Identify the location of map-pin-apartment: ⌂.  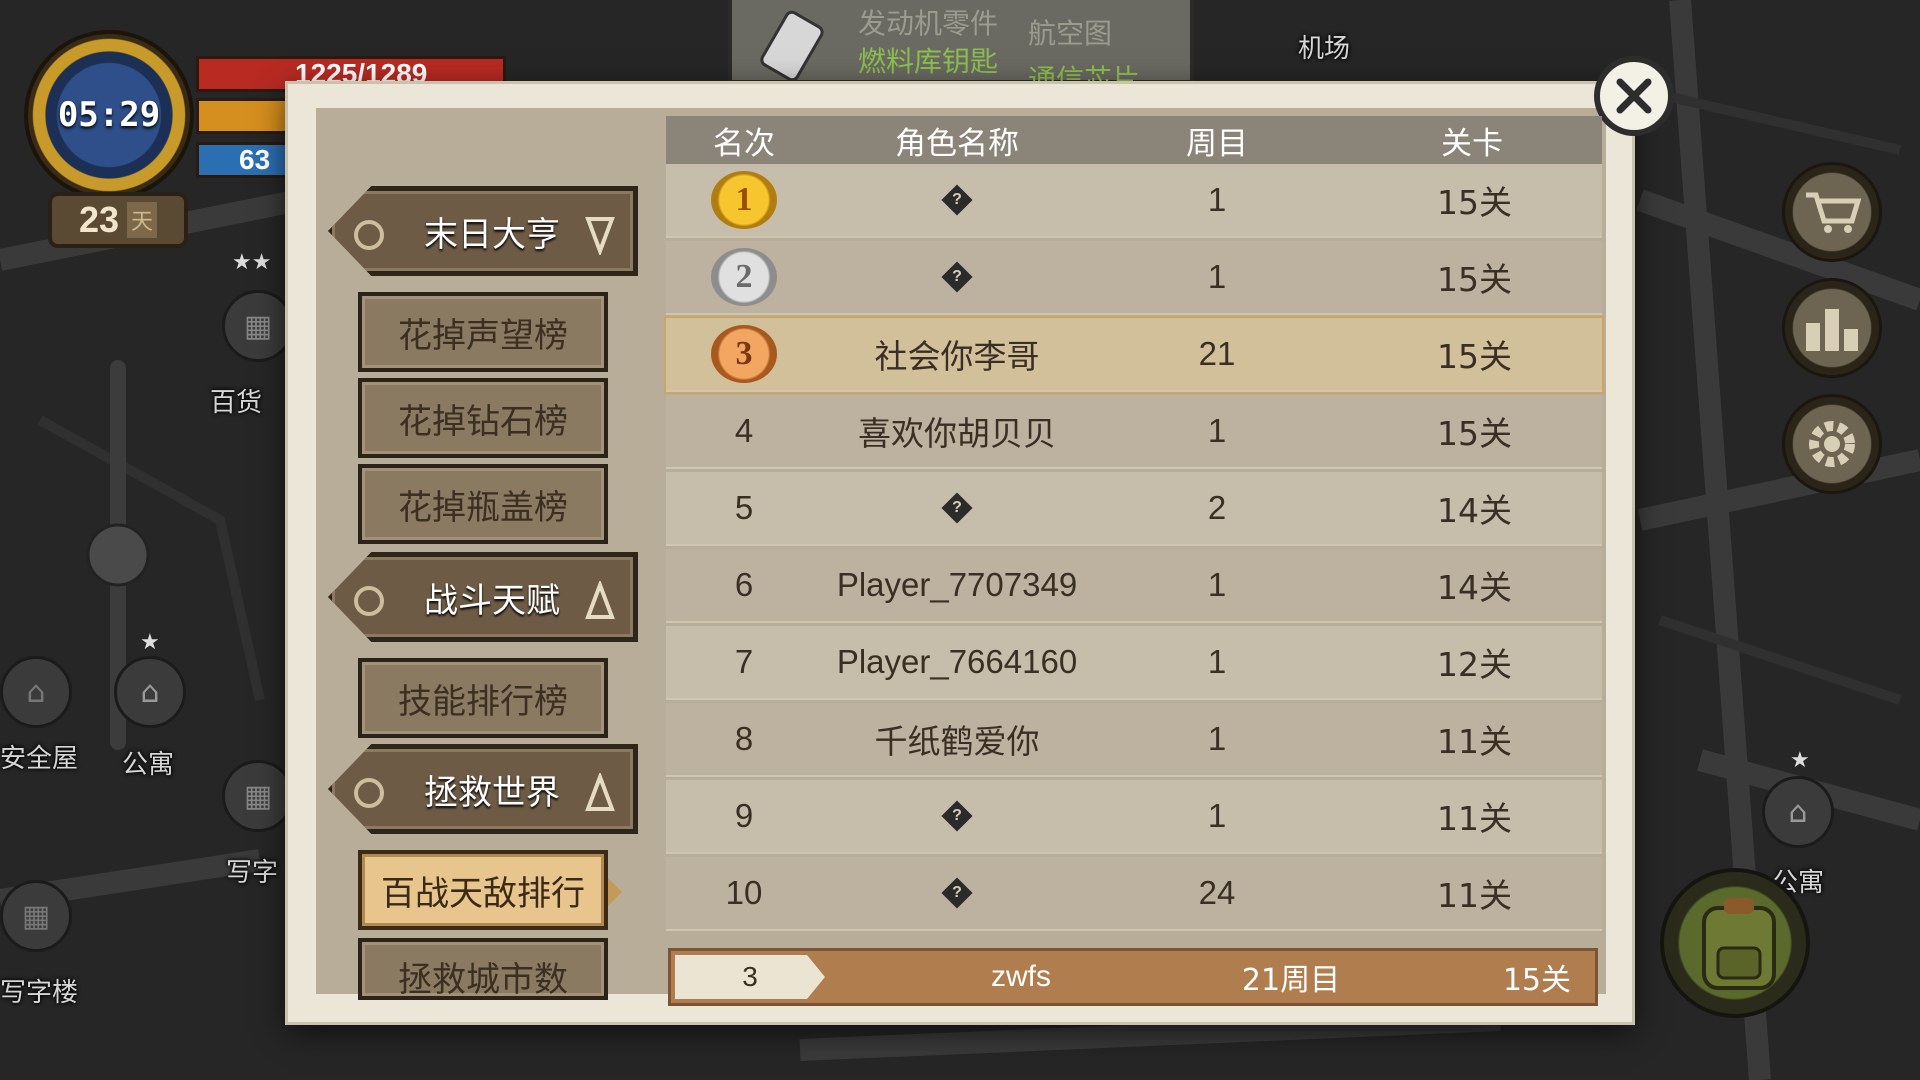
(150, 692).